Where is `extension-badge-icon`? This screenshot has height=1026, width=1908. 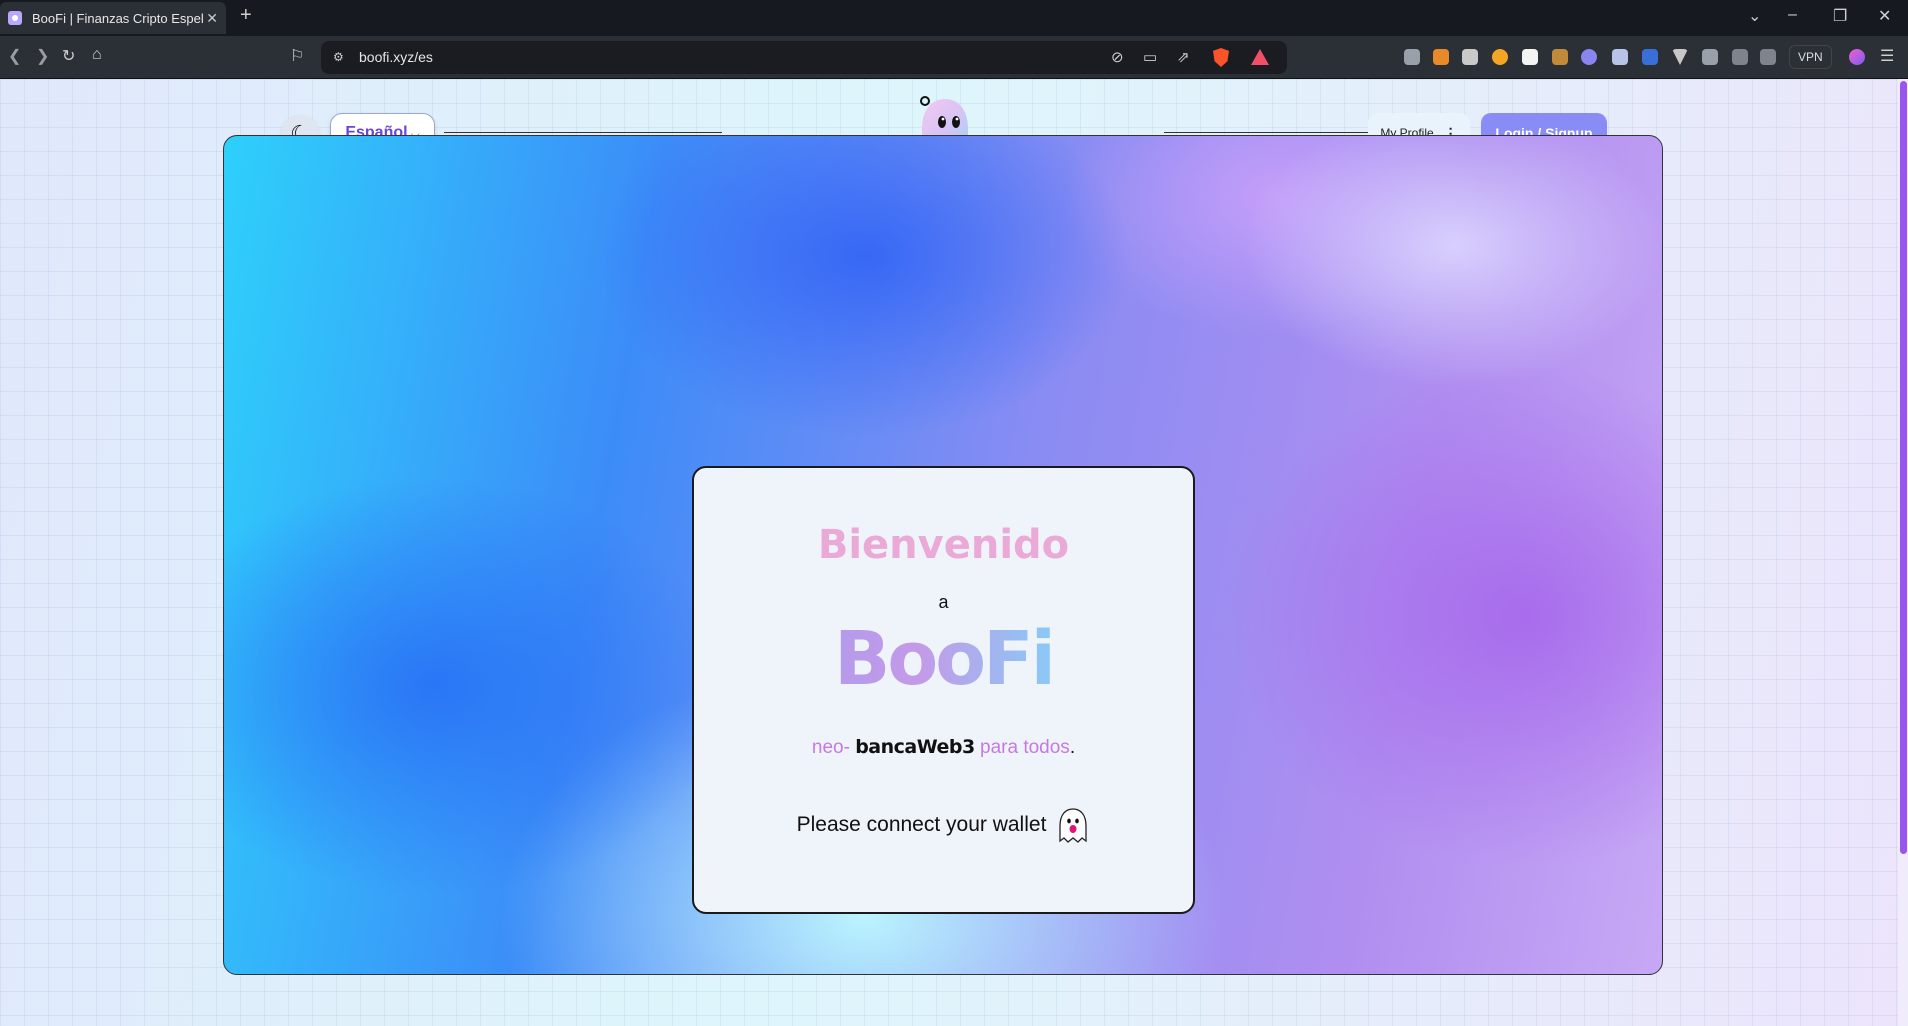 extension-badge-icon is located at coordinates (1650, 57).